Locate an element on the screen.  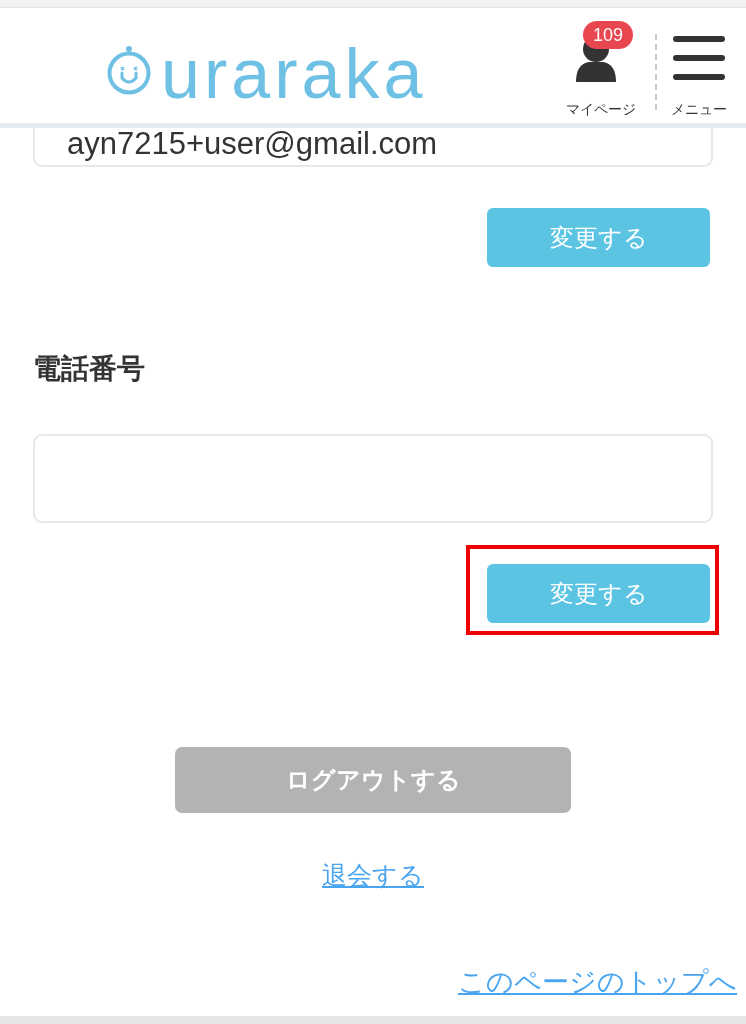
page-top-link: このページのトップへ is located at coordinates (597, 982).